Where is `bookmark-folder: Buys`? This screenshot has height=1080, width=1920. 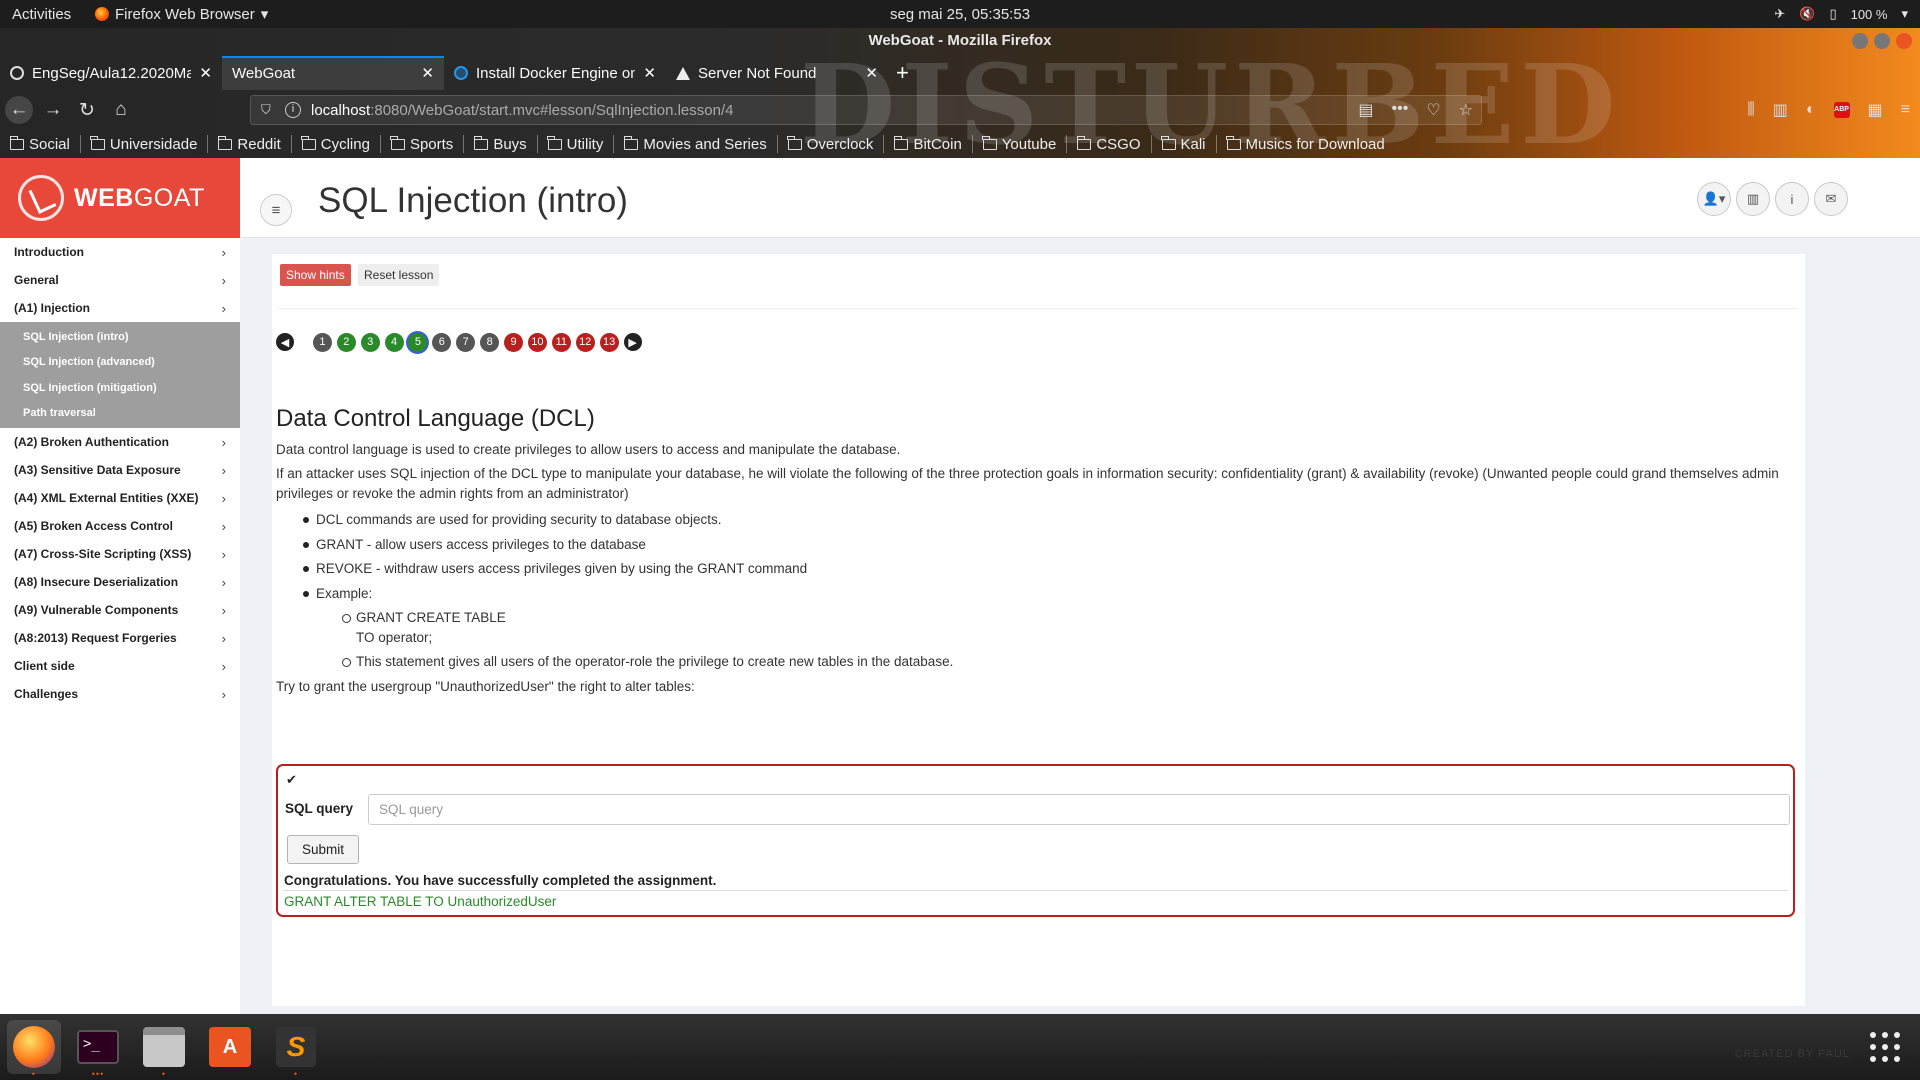 bookmark-folder: Buys is located at coordinates (505, 144).